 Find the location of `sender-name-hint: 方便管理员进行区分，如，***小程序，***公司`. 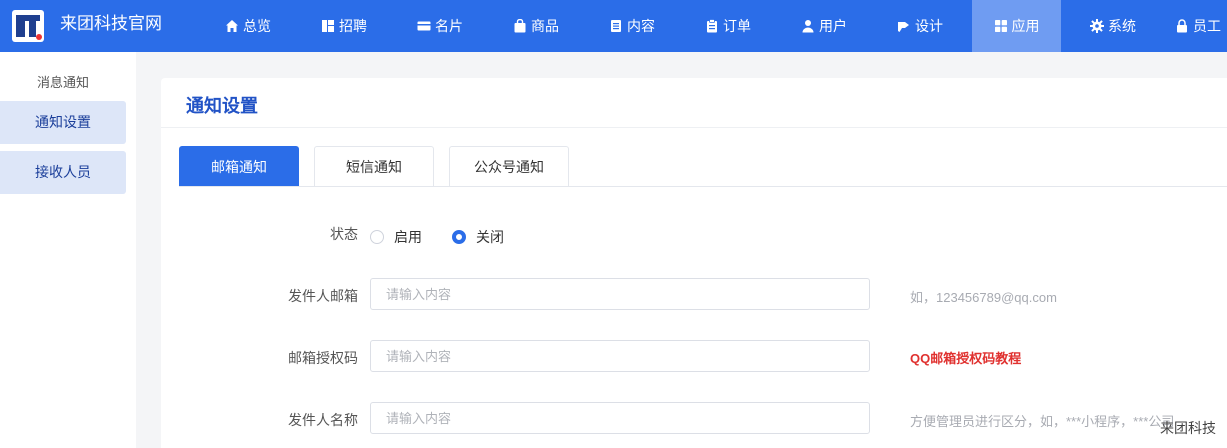

sender-name-hint: 方便管理员进行区分，如，***小程序，***公司 is located at coordinates (1042, 421).